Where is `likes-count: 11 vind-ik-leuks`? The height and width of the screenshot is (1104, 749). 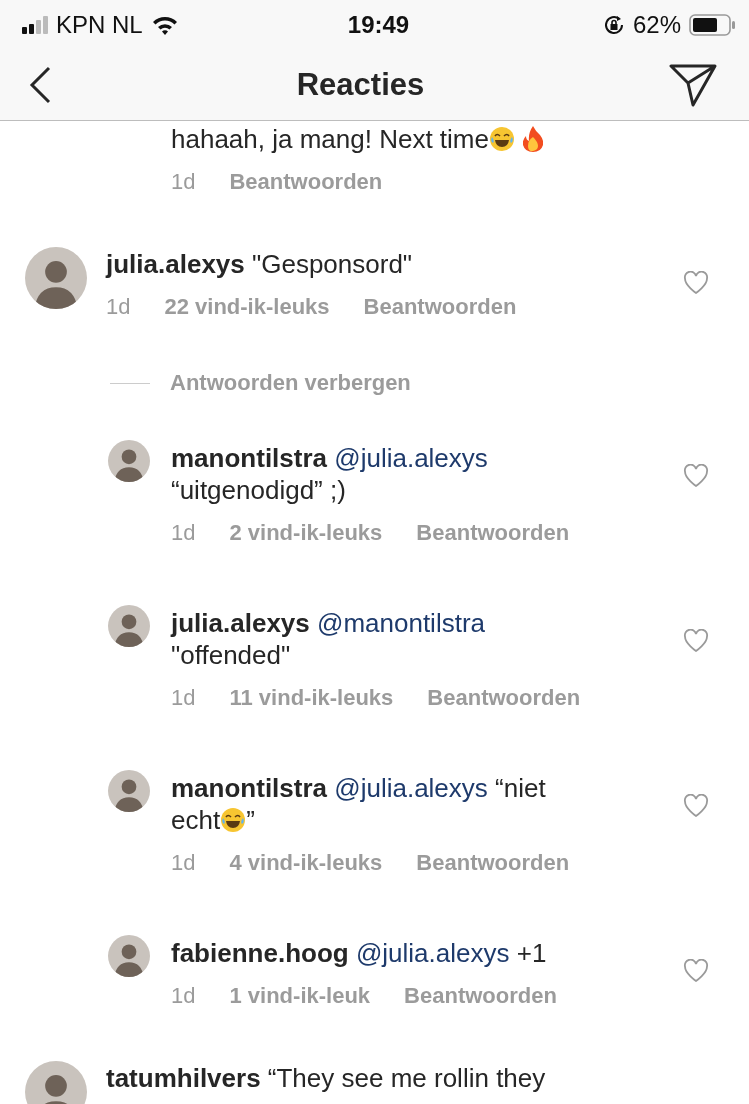
likes-count: 11 vind-ik-leuks is located at coordinates (311, 698).